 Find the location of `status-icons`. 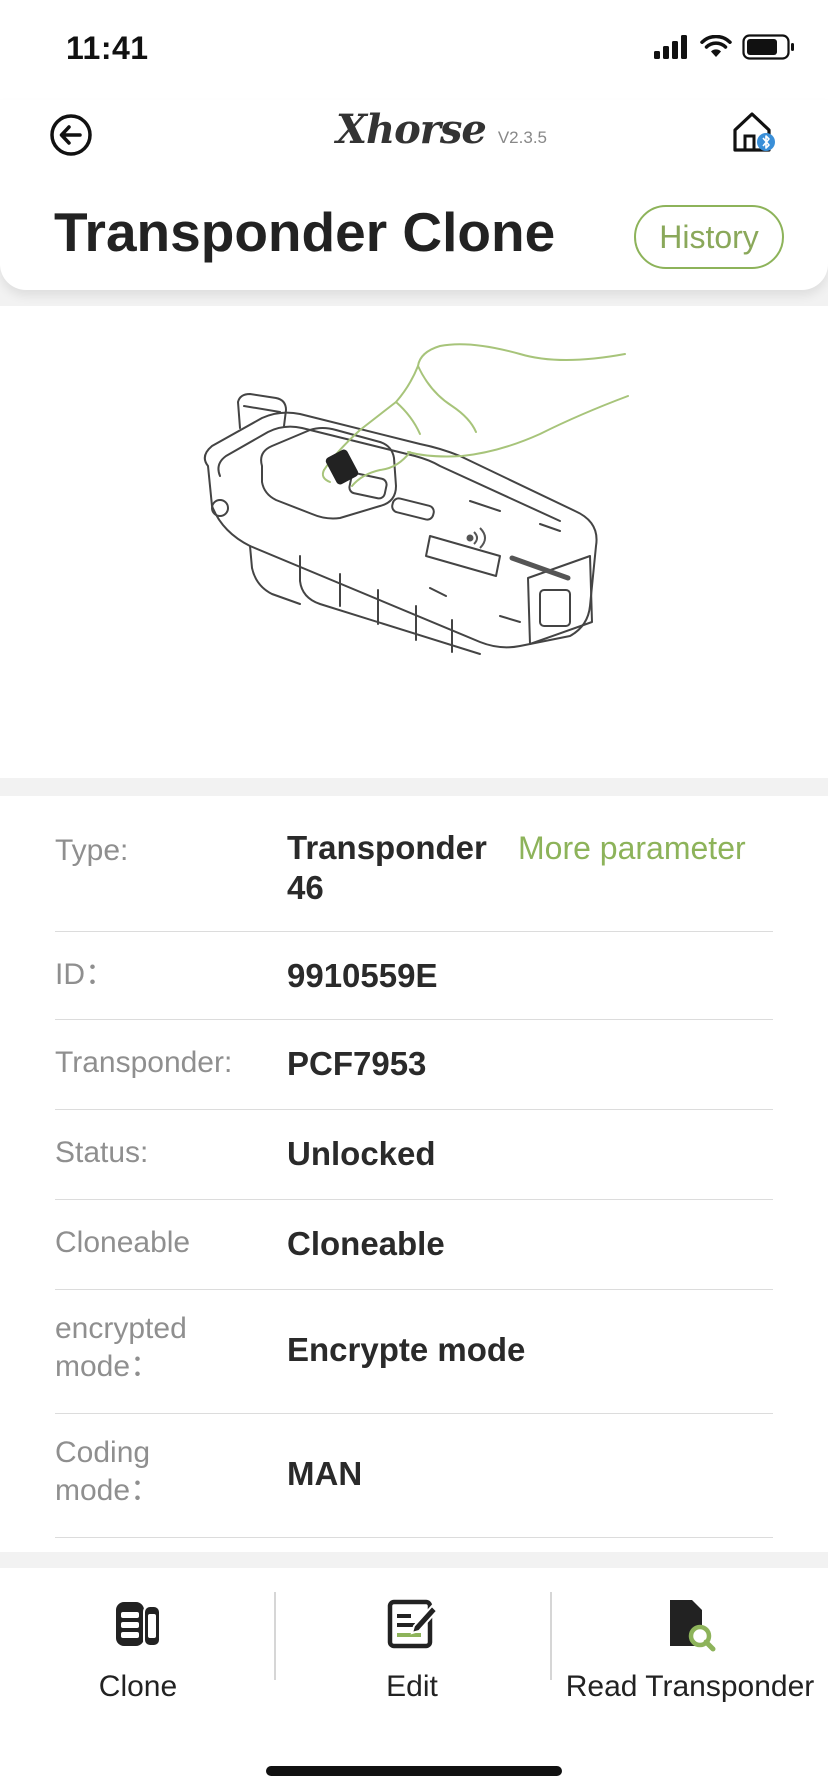

status-icons is located at coordinates (725, 47).